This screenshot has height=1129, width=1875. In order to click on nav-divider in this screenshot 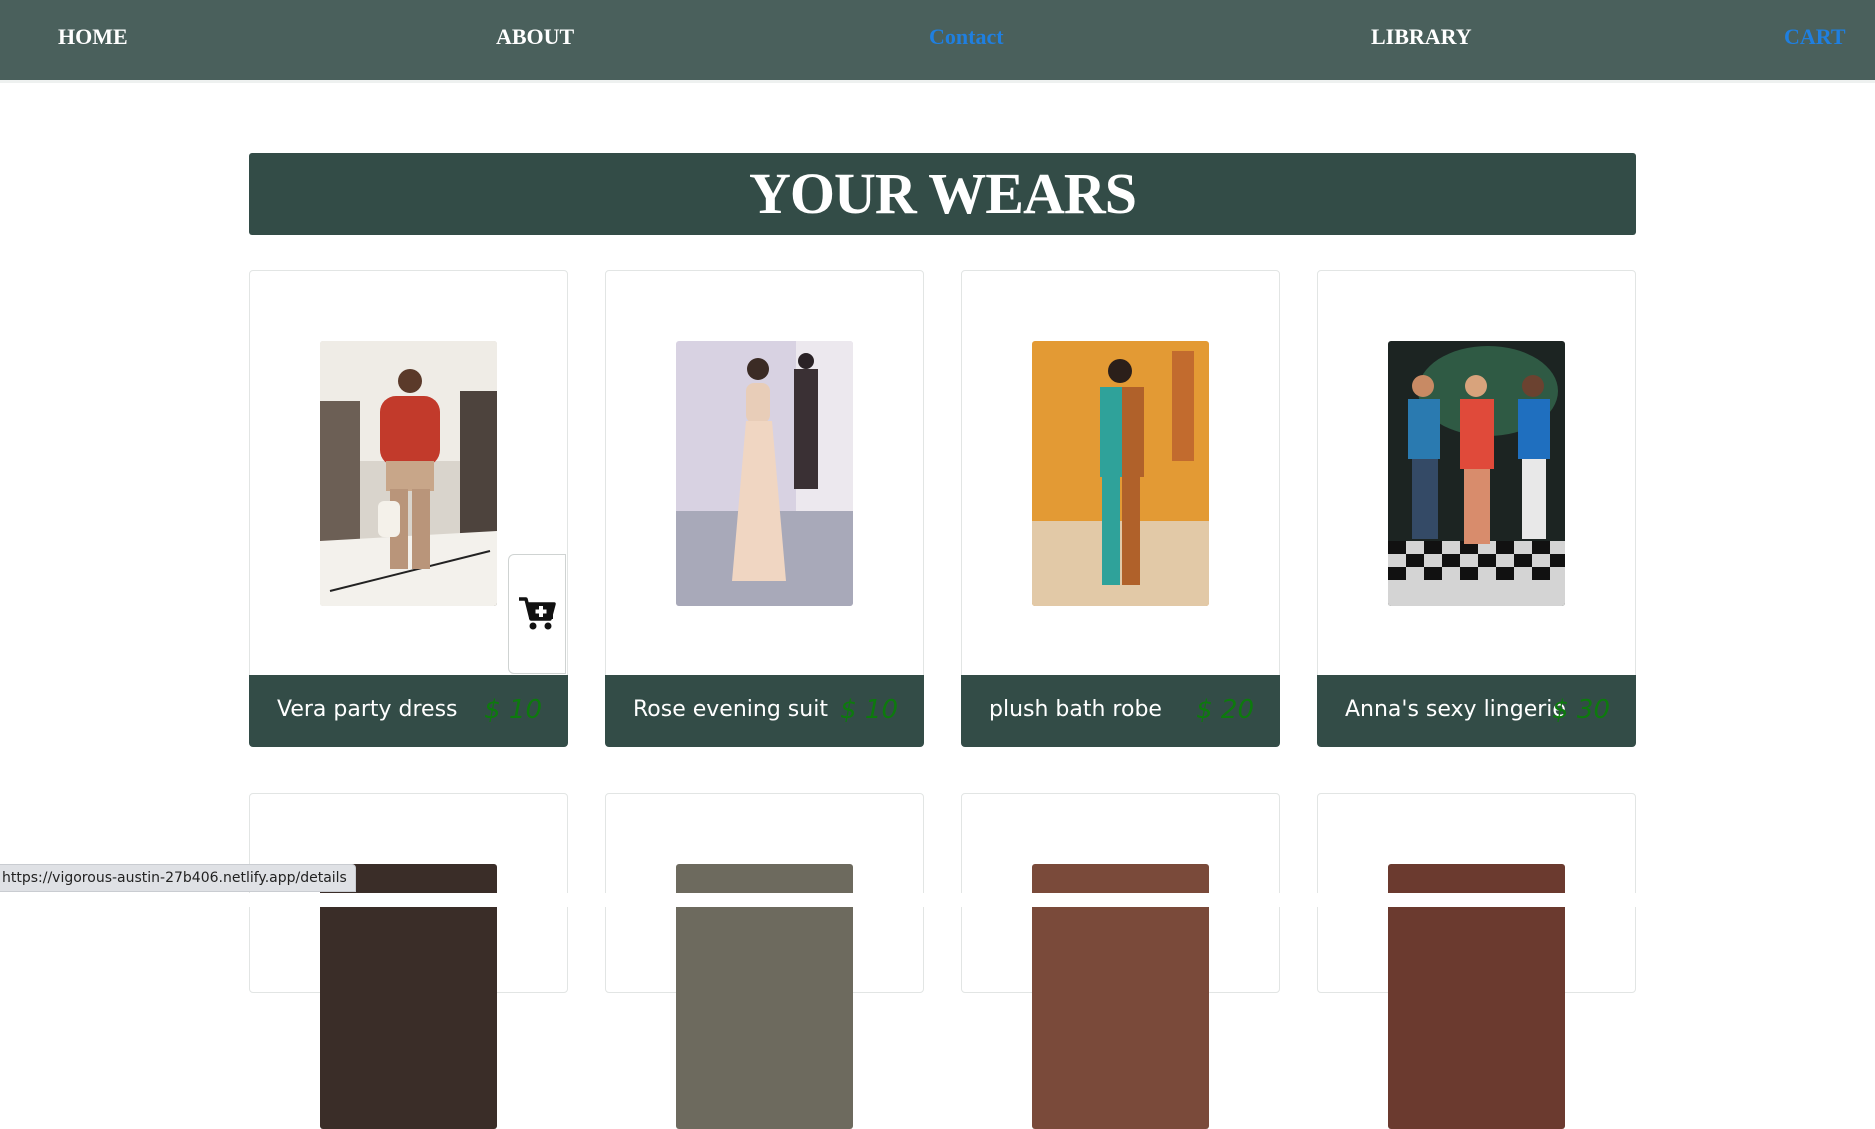, I will do `click(937, 81)`.